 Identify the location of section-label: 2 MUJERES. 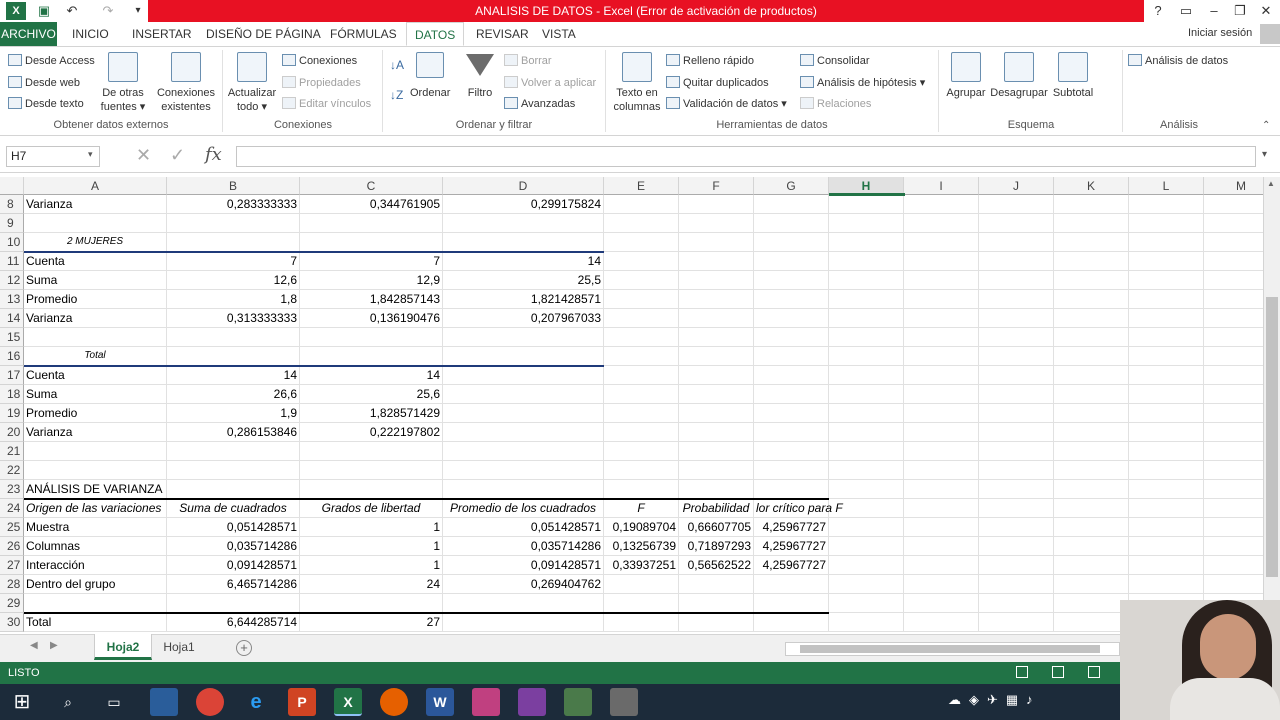
(95, 242).